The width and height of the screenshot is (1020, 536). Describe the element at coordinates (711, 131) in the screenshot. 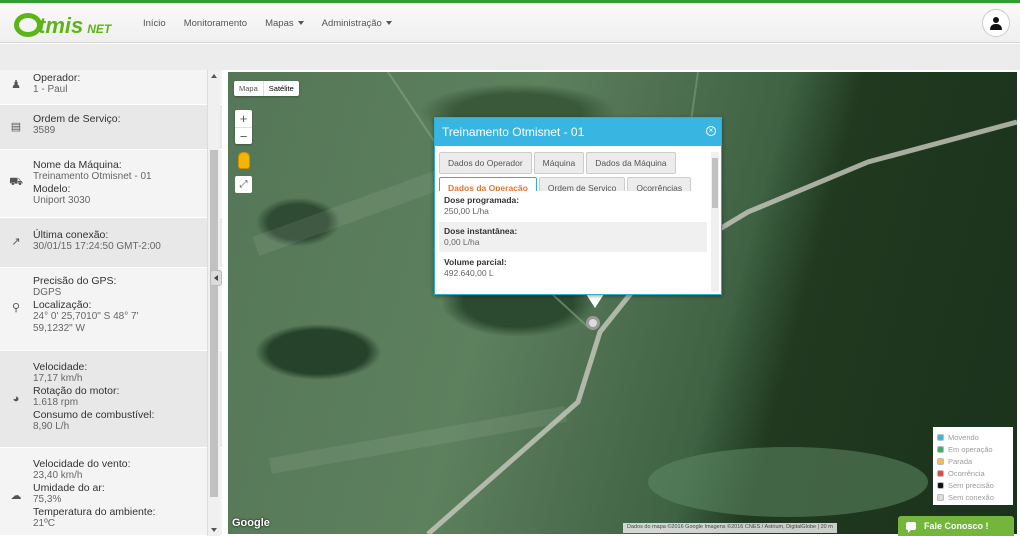

I see `close-icon: ×` at that location.